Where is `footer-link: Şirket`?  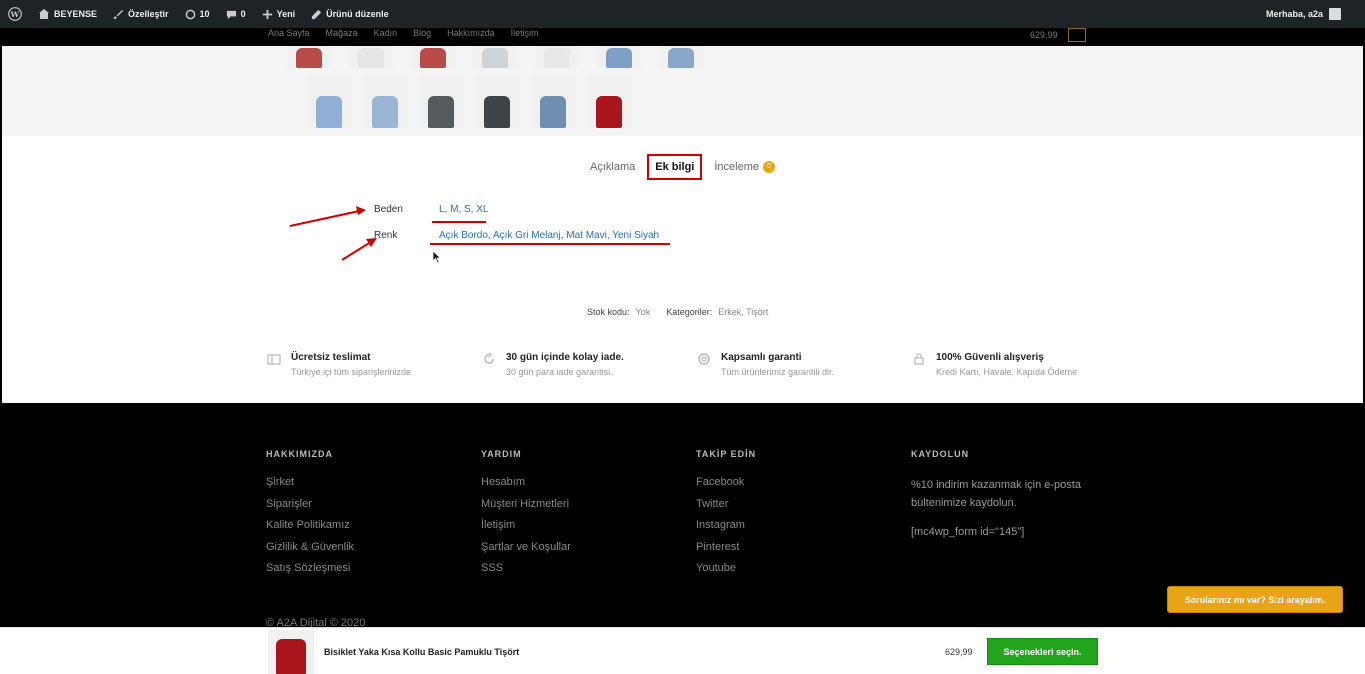
footer-link: Şirket is located at coordinates (310, 487).